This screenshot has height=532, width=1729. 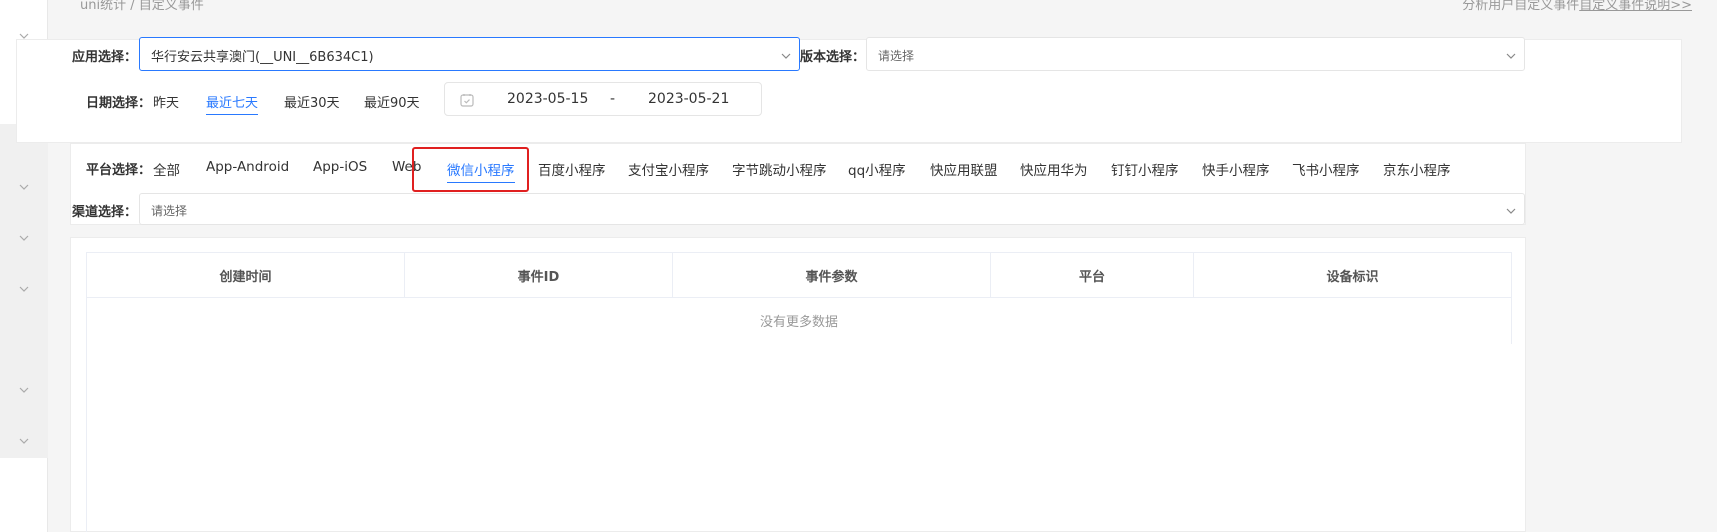 I want to click on tab-jd-miniprogram: 京东小程序, so click(x=1417, y=169).